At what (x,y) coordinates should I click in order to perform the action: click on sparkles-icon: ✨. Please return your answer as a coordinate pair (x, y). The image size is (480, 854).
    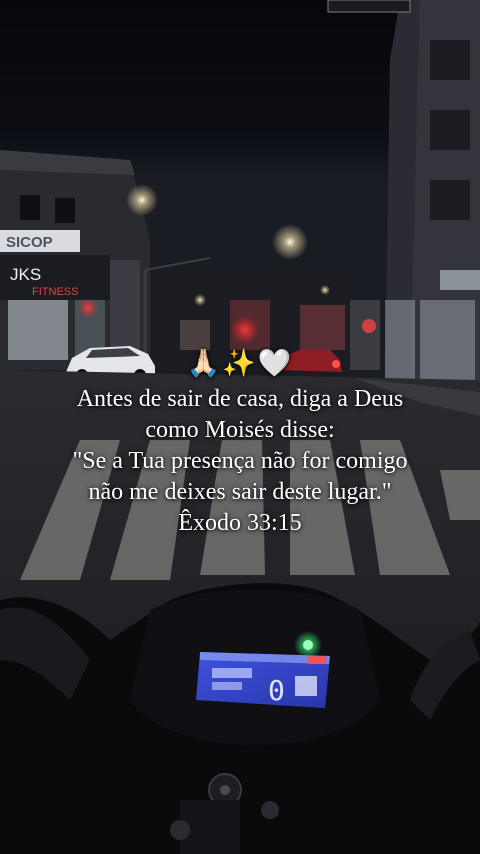
    Looking at the image, I should click on (240, 363).